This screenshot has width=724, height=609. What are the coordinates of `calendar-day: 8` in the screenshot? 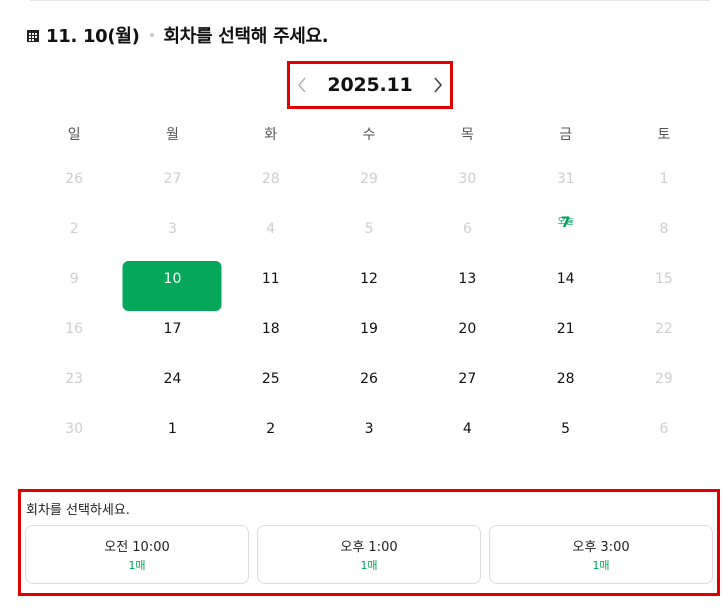 It's located at (664, 229).